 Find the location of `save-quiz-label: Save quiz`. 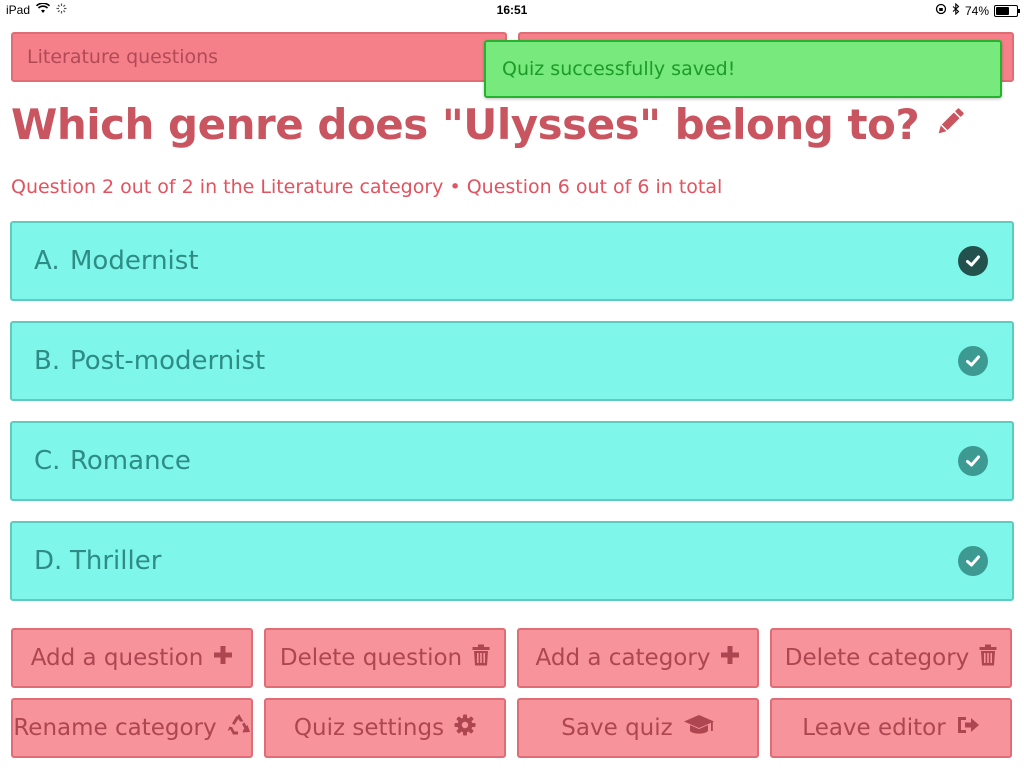

save-quiz-label: Save quiz is located at coordinates (617, 728).